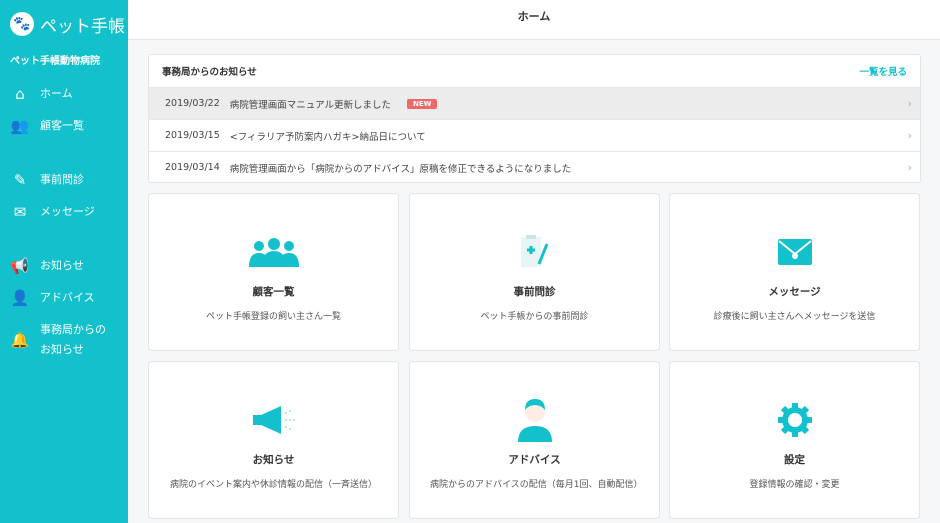  Describe the element at coordinates (400, 169) in the screenshot. I see `text: 病院管理画面から「病院からのアドバイス」原稿を修正できるようになりました` at that location.